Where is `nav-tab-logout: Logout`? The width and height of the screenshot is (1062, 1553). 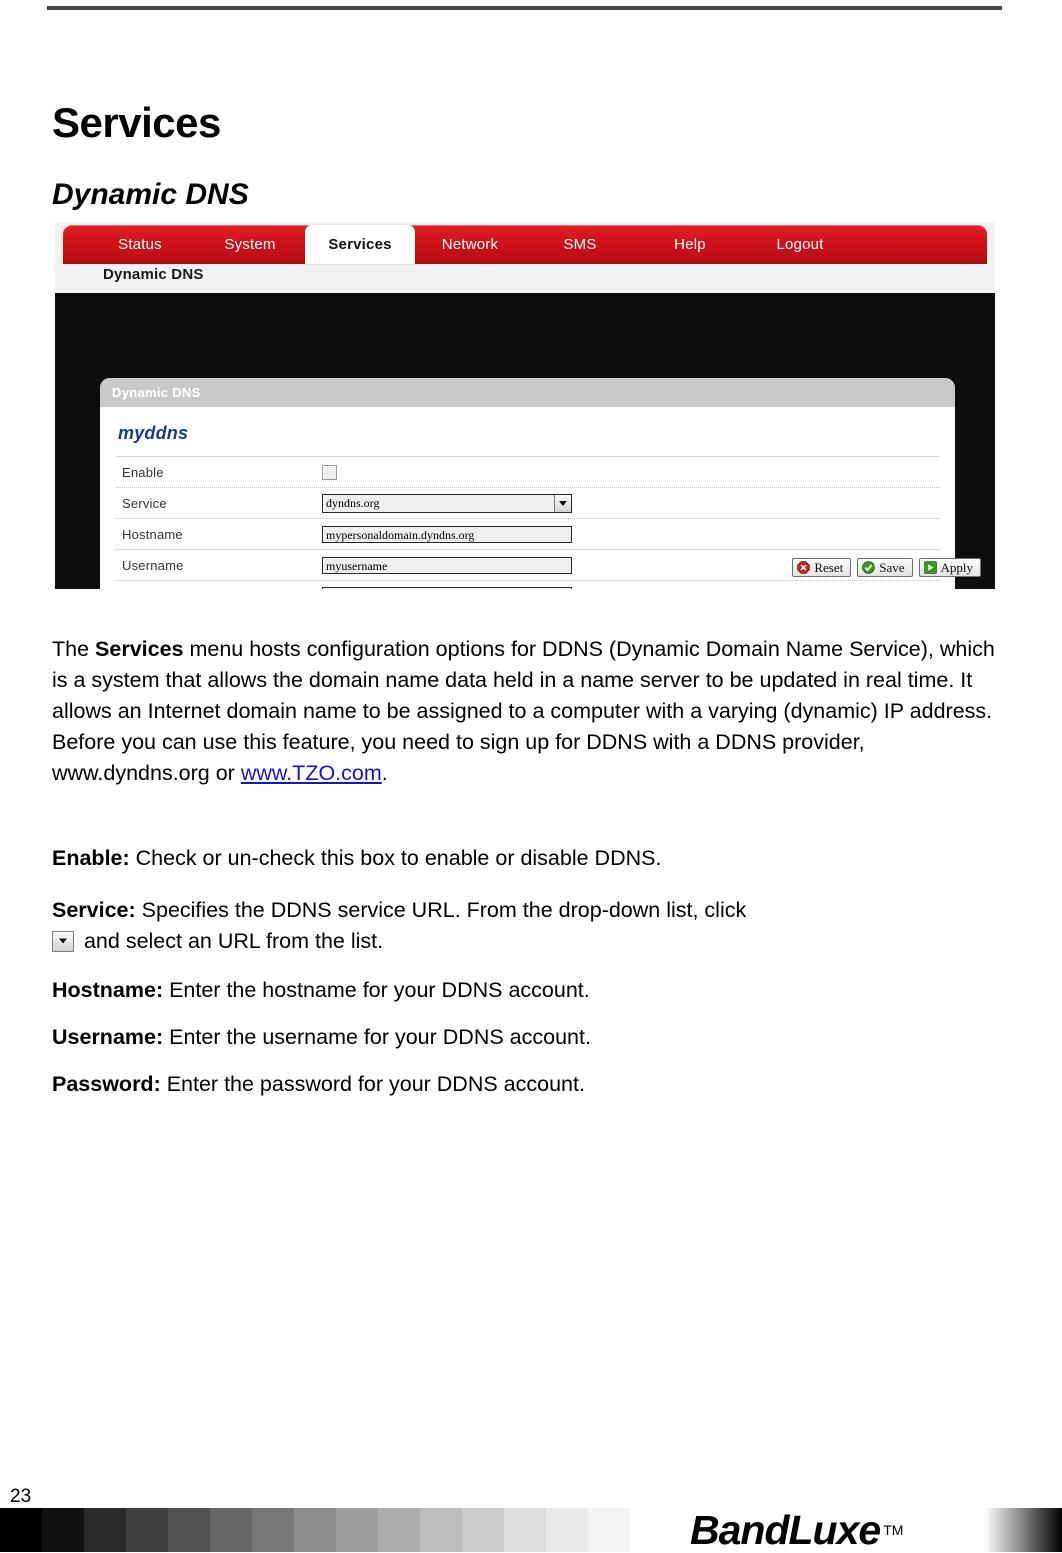
nav-tab-logout: Logout is located at coordinates (800, 244).